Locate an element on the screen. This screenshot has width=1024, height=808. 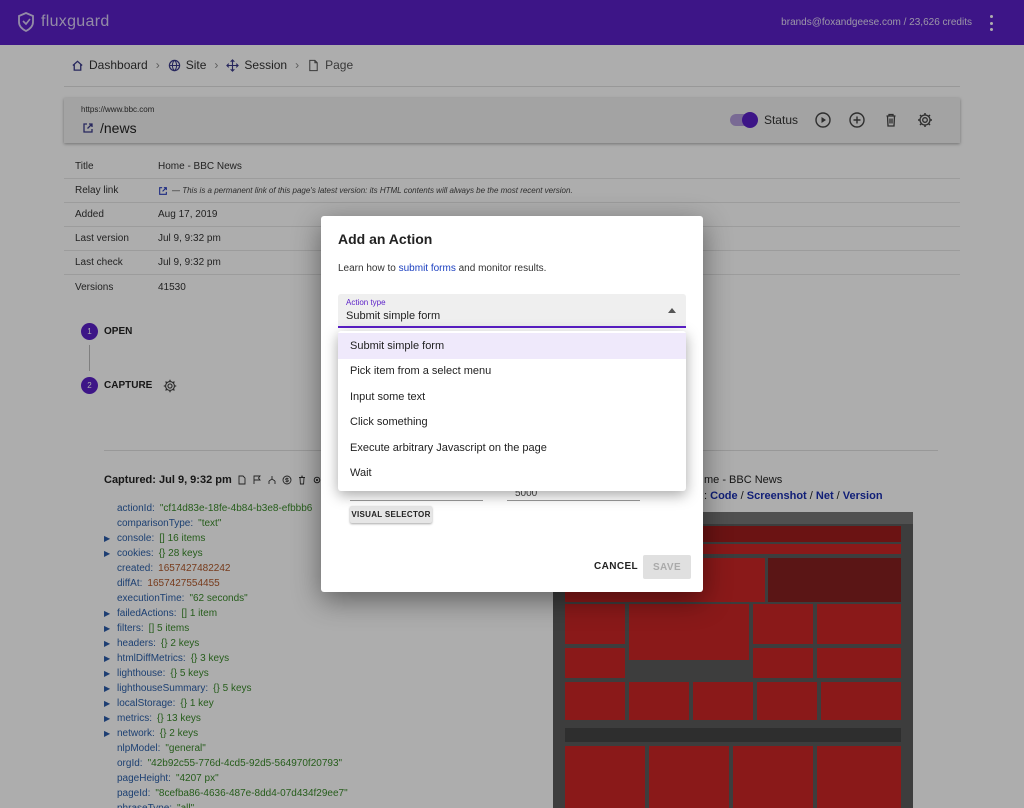
dialog-title: Add an Action is located at coordinates (385, 239).